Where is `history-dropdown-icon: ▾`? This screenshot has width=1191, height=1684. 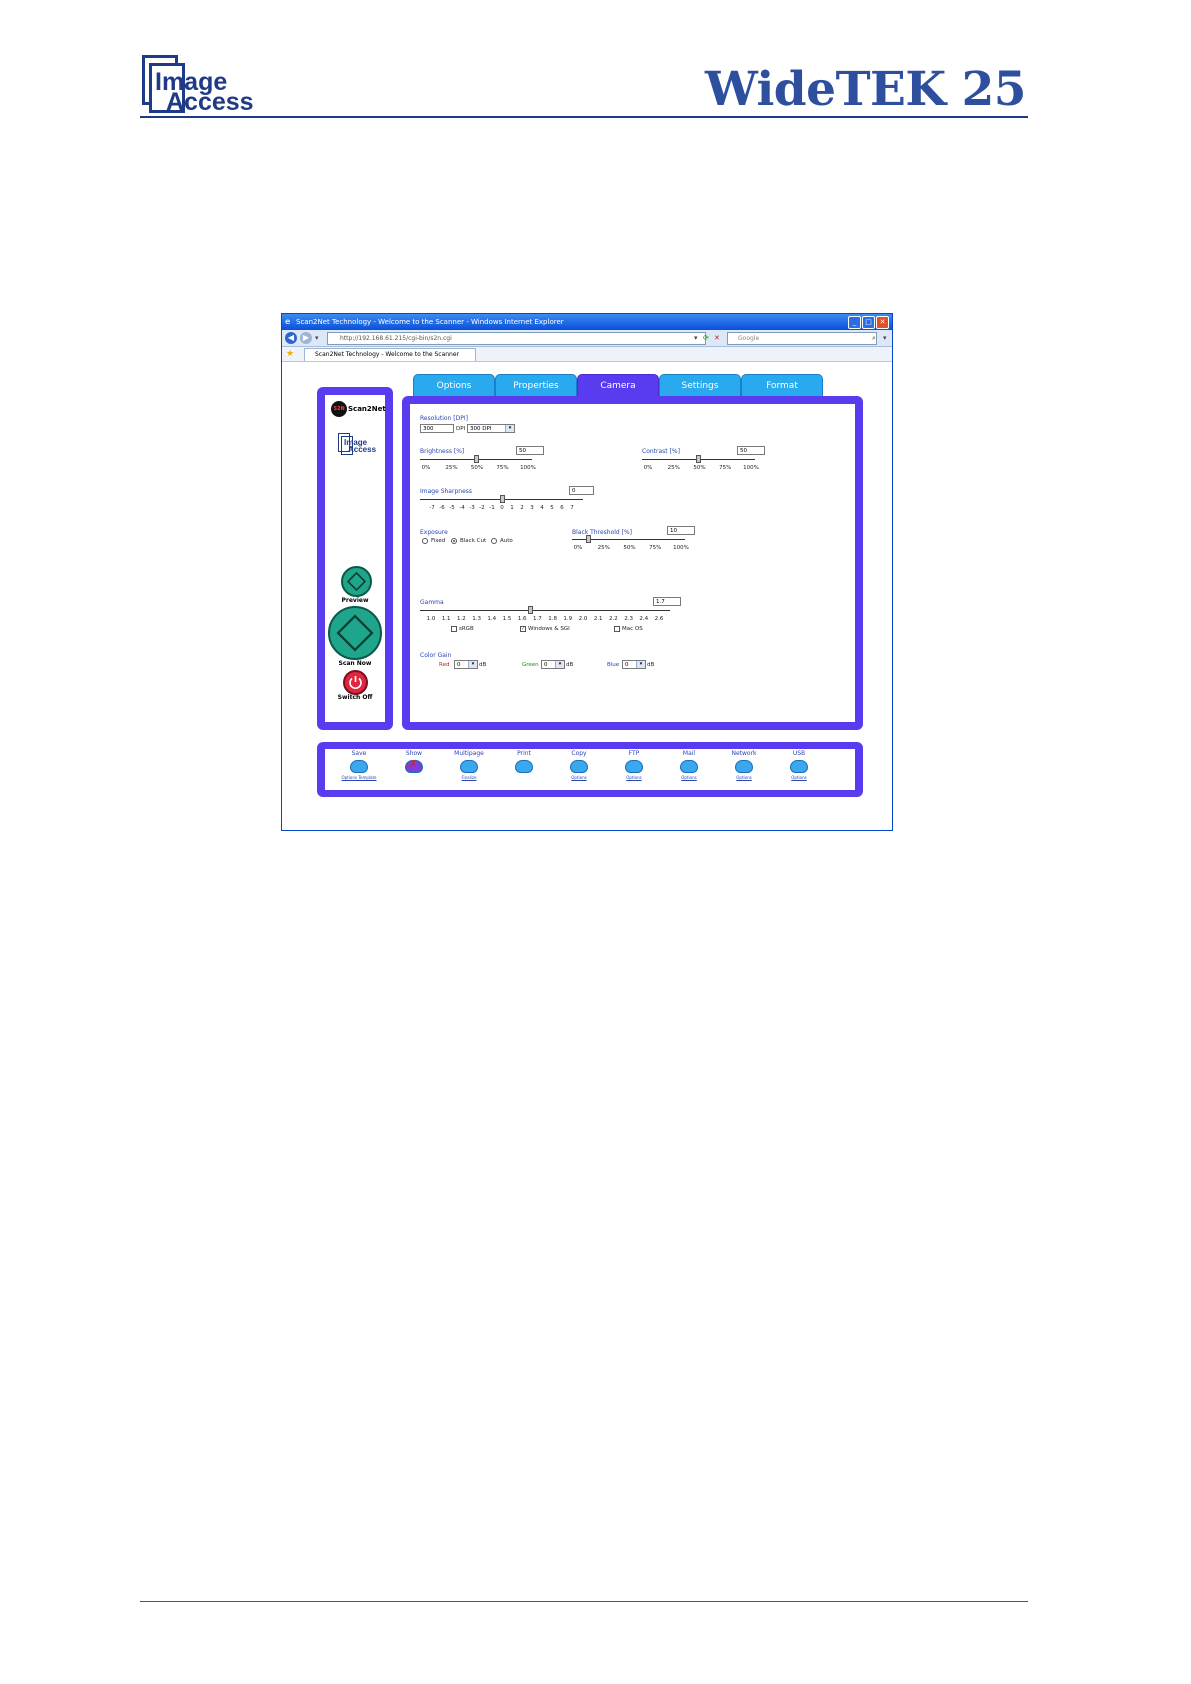
history-dropdown-icon: ▾ is located at coordinates (317, 338).